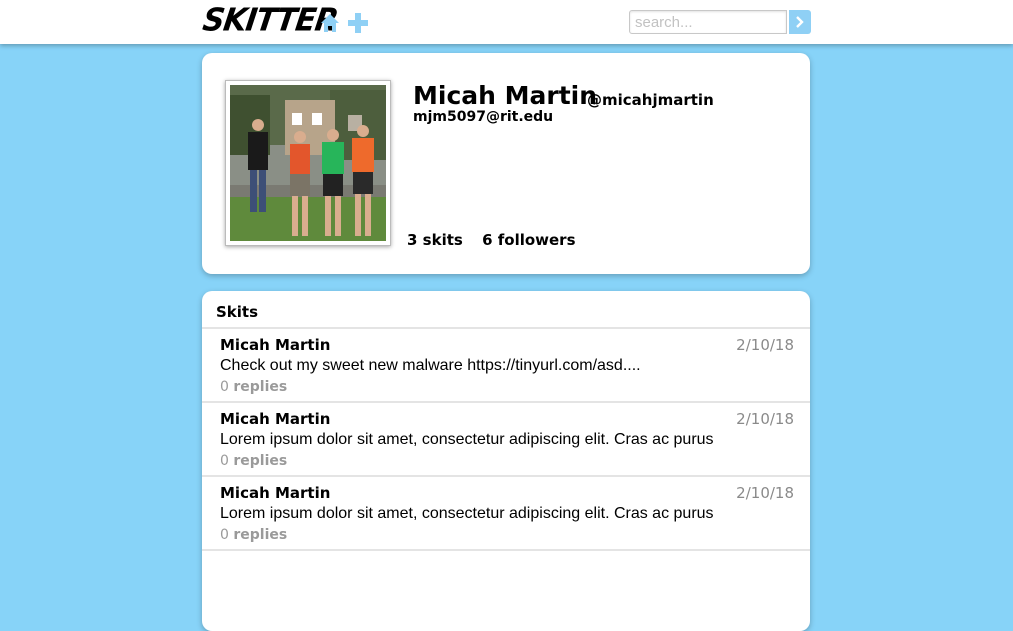  What do you see at coordinates (506, 310) in the screenshot?
I see `skits-title: Skits` at bounding box center [506, 310].